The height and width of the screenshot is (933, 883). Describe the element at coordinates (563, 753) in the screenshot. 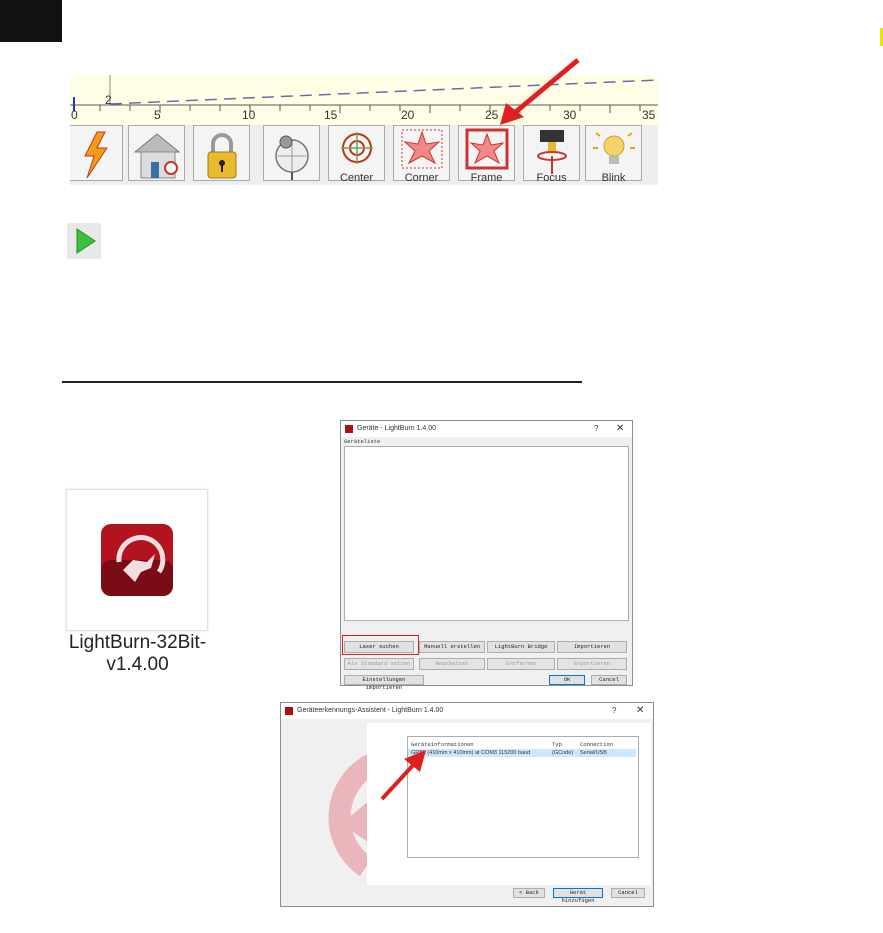

I see `row-type: (GCode)` at that location.